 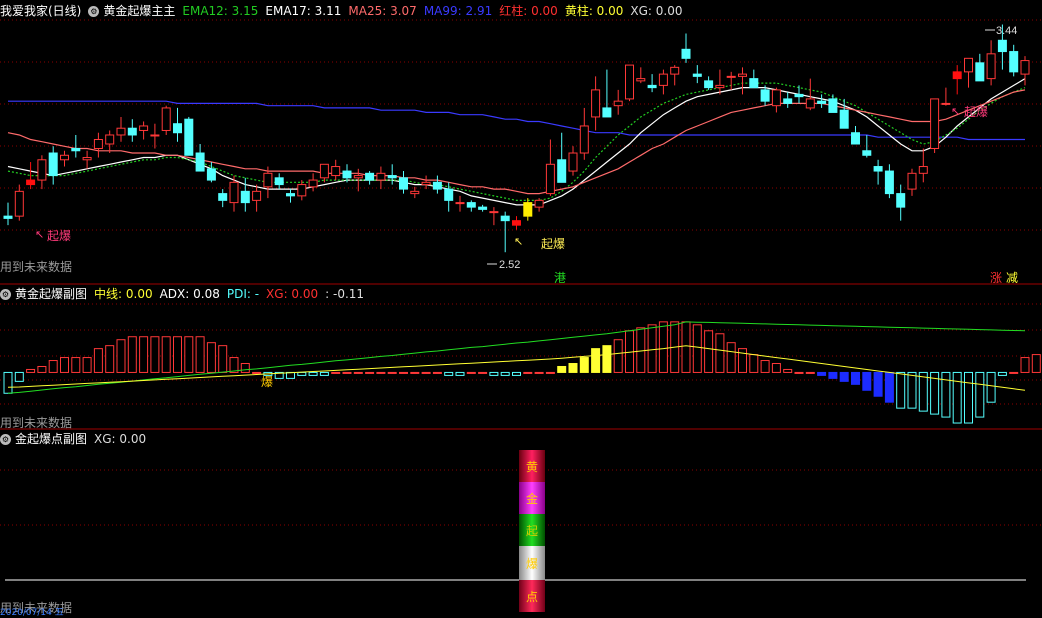 What do you see at coordinates (267, 382) in the screenshot?
I see `chart-label-bao: 爆` at bounding box center [267, 382].